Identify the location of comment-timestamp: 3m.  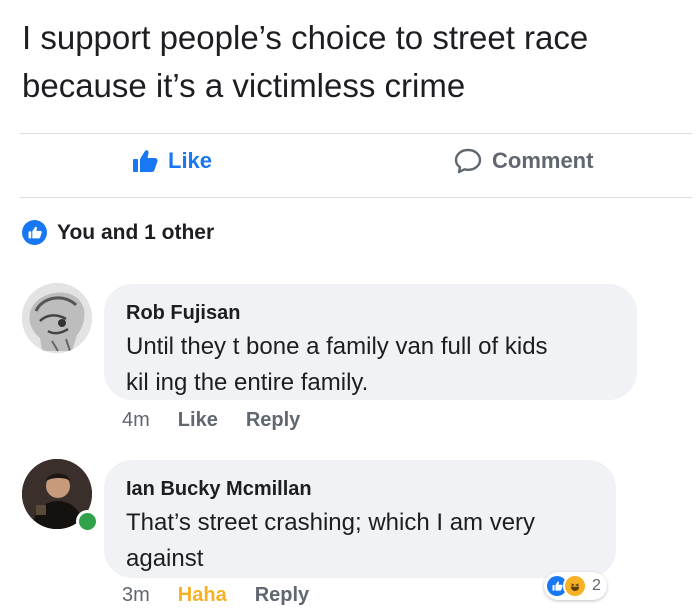
(136, 595).